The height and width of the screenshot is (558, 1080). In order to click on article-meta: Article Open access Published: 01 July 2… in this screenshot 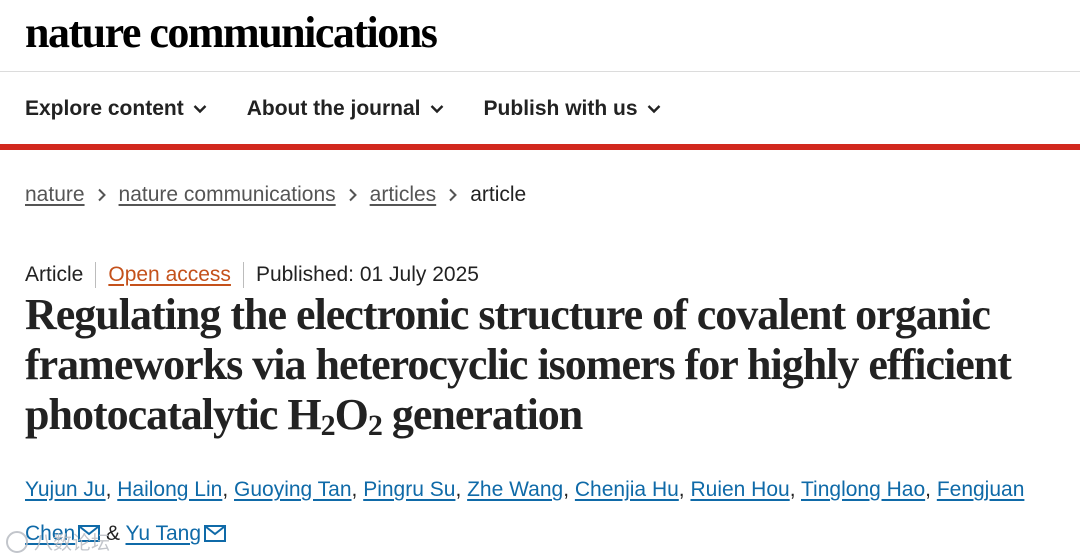, I will do `click(252, 275)`.